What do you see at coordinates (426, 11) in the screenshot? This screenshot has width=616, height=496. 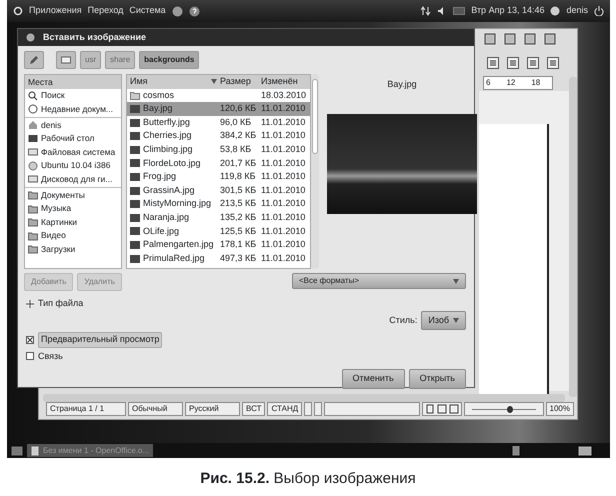 I see `network-icon` at bounding box center [426, 11].